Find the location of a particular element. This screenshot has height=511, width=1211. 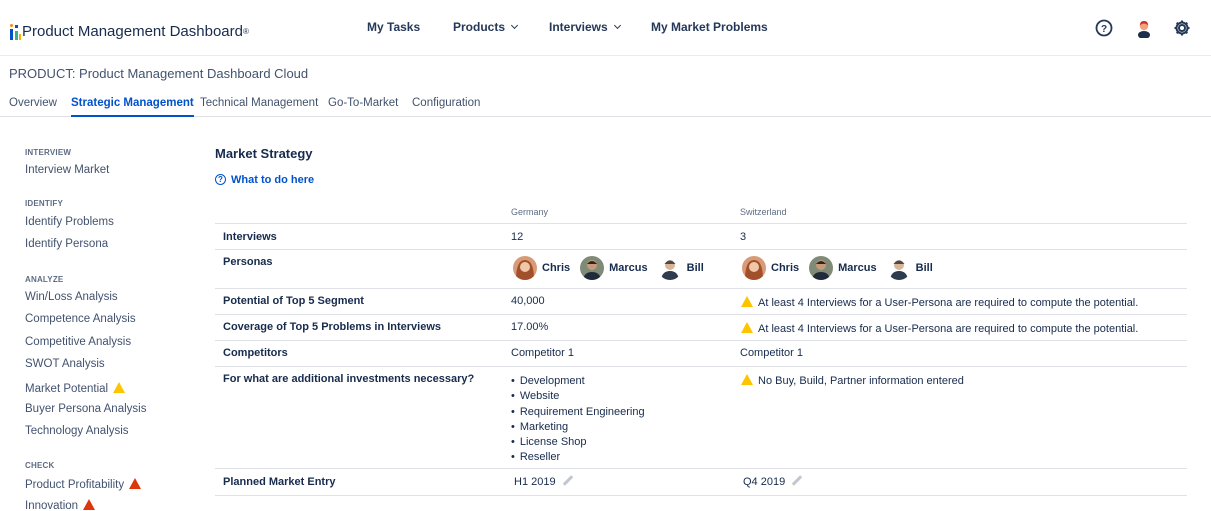

nav-interviews: Interviews is located at coordinates (585, 27).